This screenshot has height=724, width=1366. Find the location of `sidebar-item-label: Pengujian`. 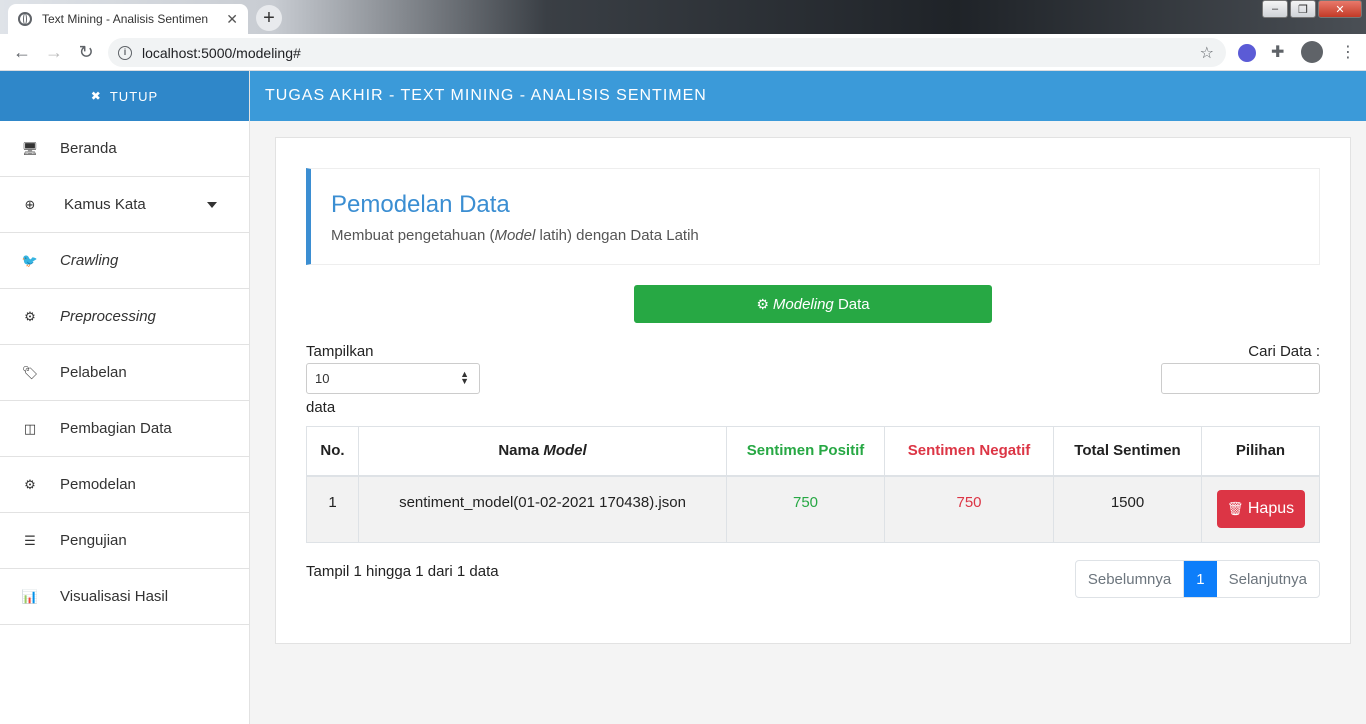

sidebar-item-label: Pengujian is located at coordinates (93, 540).